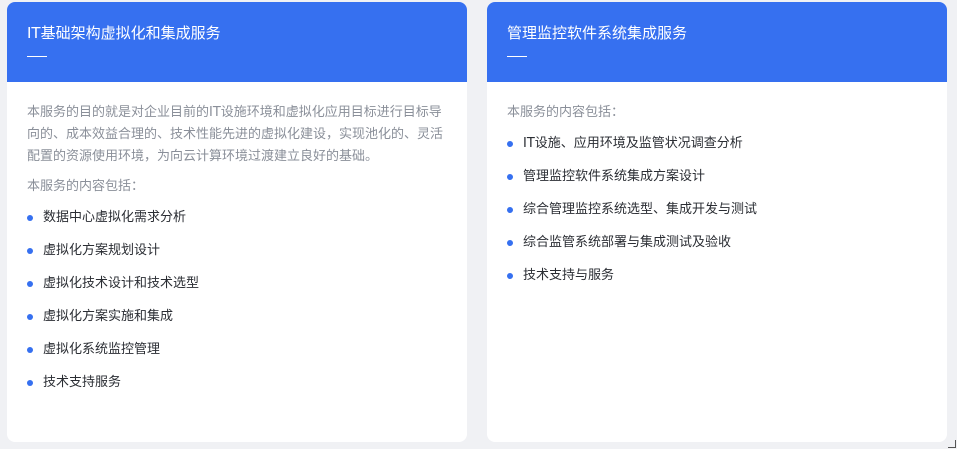 The width and height of the screenshot is (957, 449). I want to click on list-item-label: 虚拟化方案实施和集成, so click(108, 316).